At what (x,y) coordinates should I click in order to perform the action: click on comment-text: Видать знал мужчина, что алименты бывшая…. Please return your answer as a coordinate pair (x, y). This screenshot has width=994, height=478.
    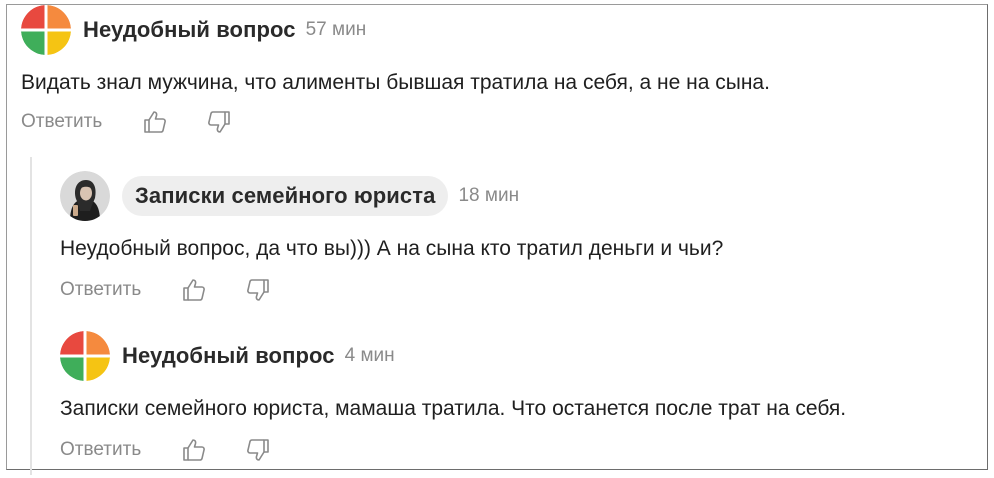
    Looking at the image, I should click on (395, 82).